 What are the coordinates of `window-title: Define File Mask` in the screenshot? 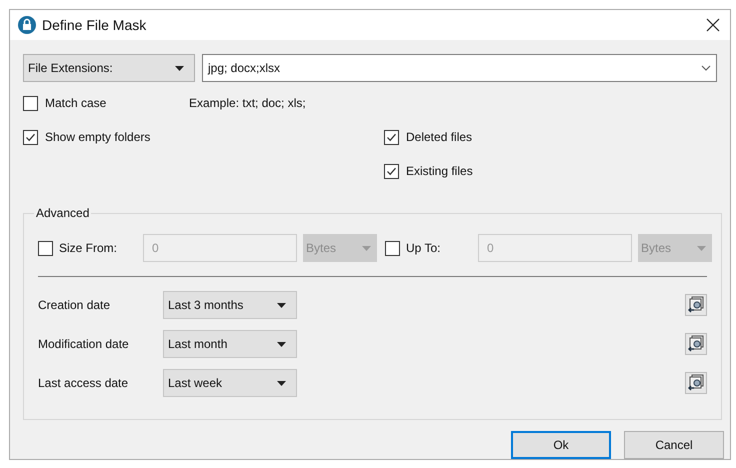 It's located at (95, 25).